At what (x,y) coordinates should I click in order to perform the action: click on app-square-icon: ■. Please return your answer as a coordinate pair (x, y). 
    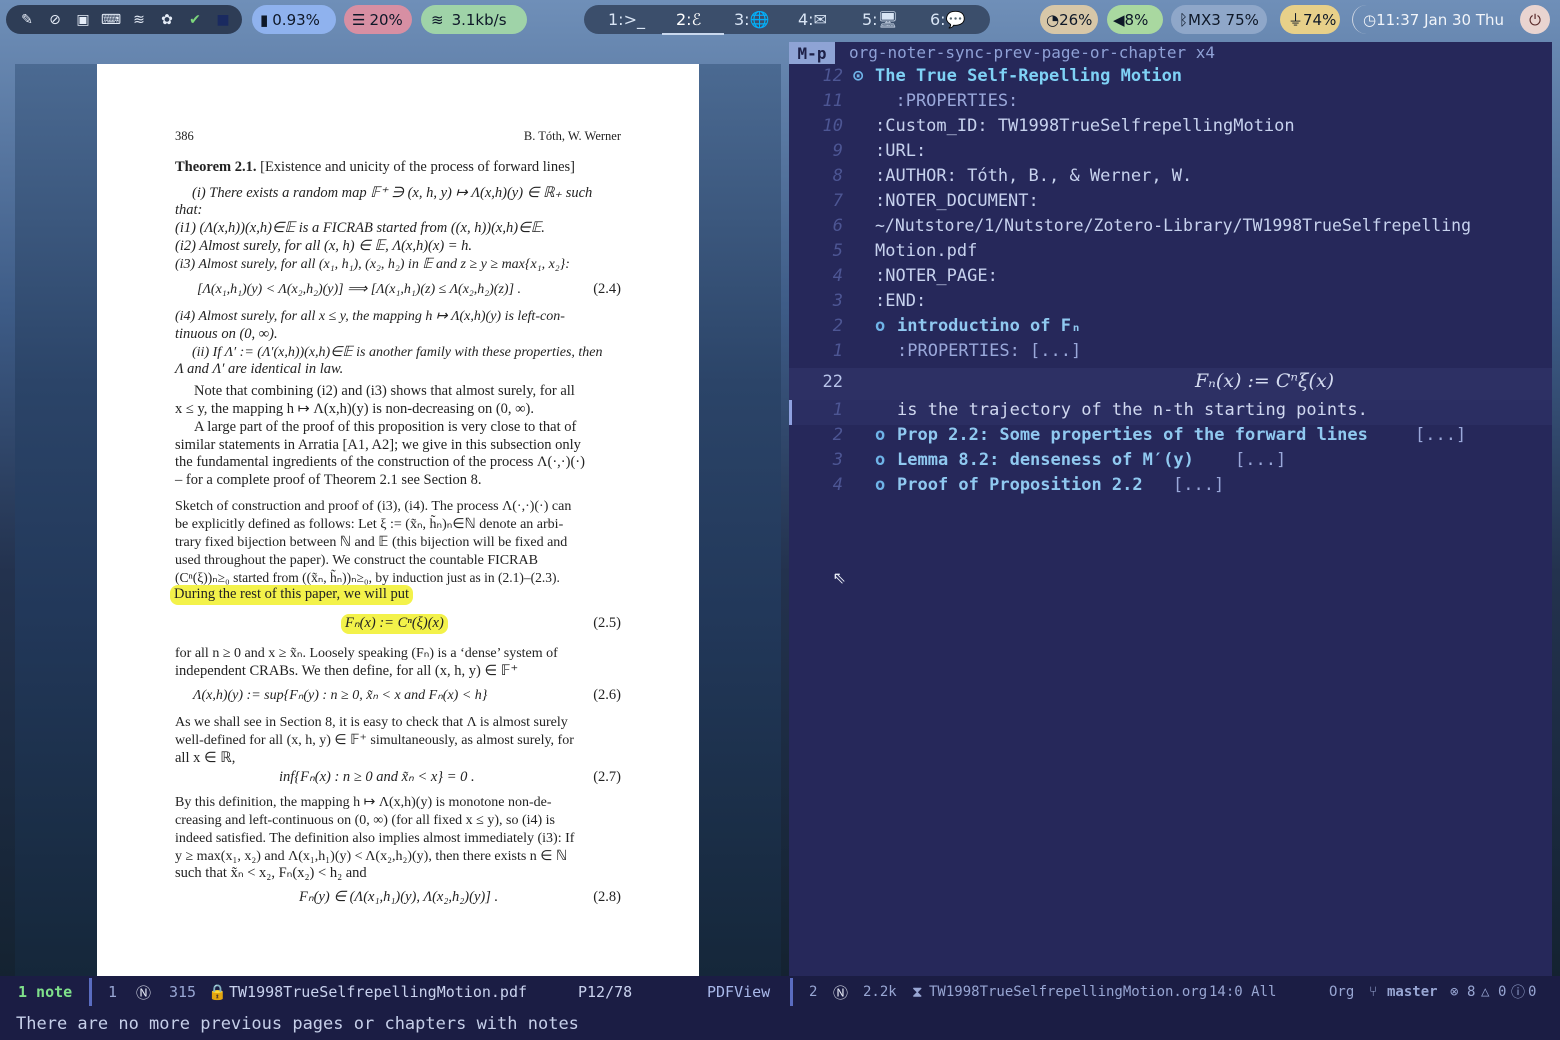
    Looking at the image, I should click on (223, 20).